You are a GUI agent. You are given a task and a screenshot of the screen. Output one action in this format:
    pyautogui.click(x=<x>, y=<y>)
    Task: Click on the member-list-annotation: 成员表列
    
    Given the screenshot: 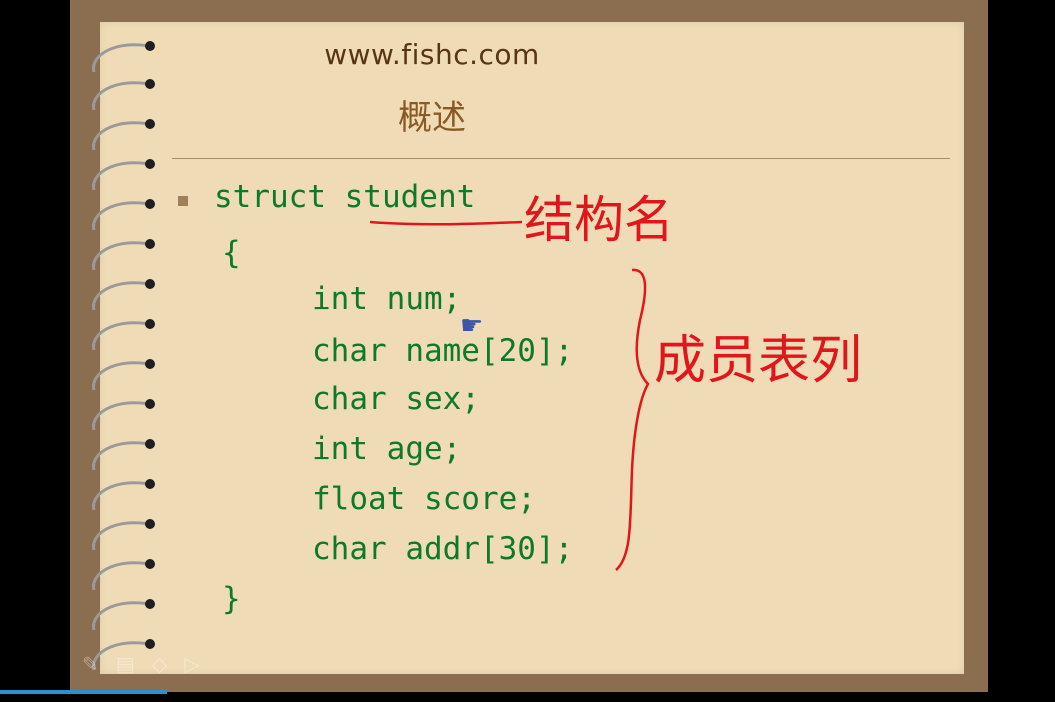 What is the action you would take?
    pyautogui.click(x=758, y=361)
    